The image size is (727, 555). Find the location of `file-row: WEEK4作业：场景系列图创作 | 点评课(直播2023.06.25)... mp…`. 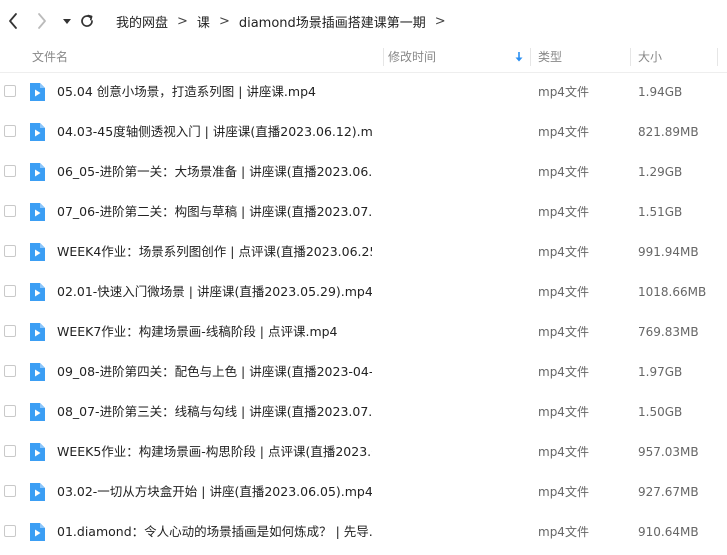

file-row: WEEK4作业：场景系列图创作 | 点评课(直播2023.06.25)... mp… is located at coordinates (363, 252).